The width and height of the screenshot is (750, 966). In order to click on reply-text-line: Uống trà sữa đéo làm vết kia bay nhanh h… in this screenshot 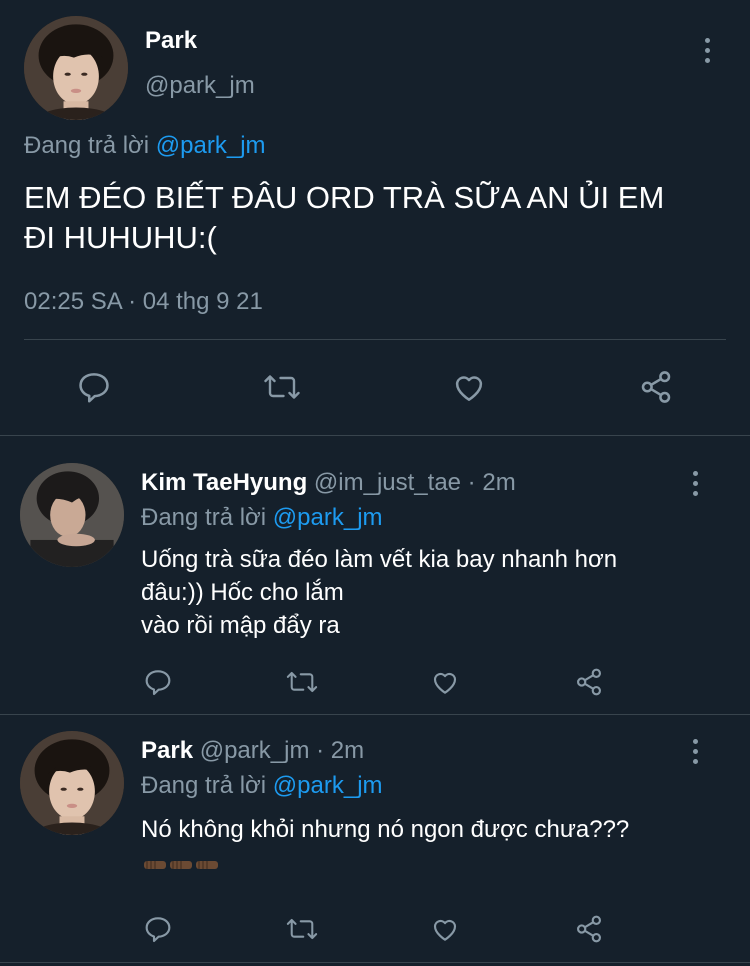, I will do `click(379, 559)`.